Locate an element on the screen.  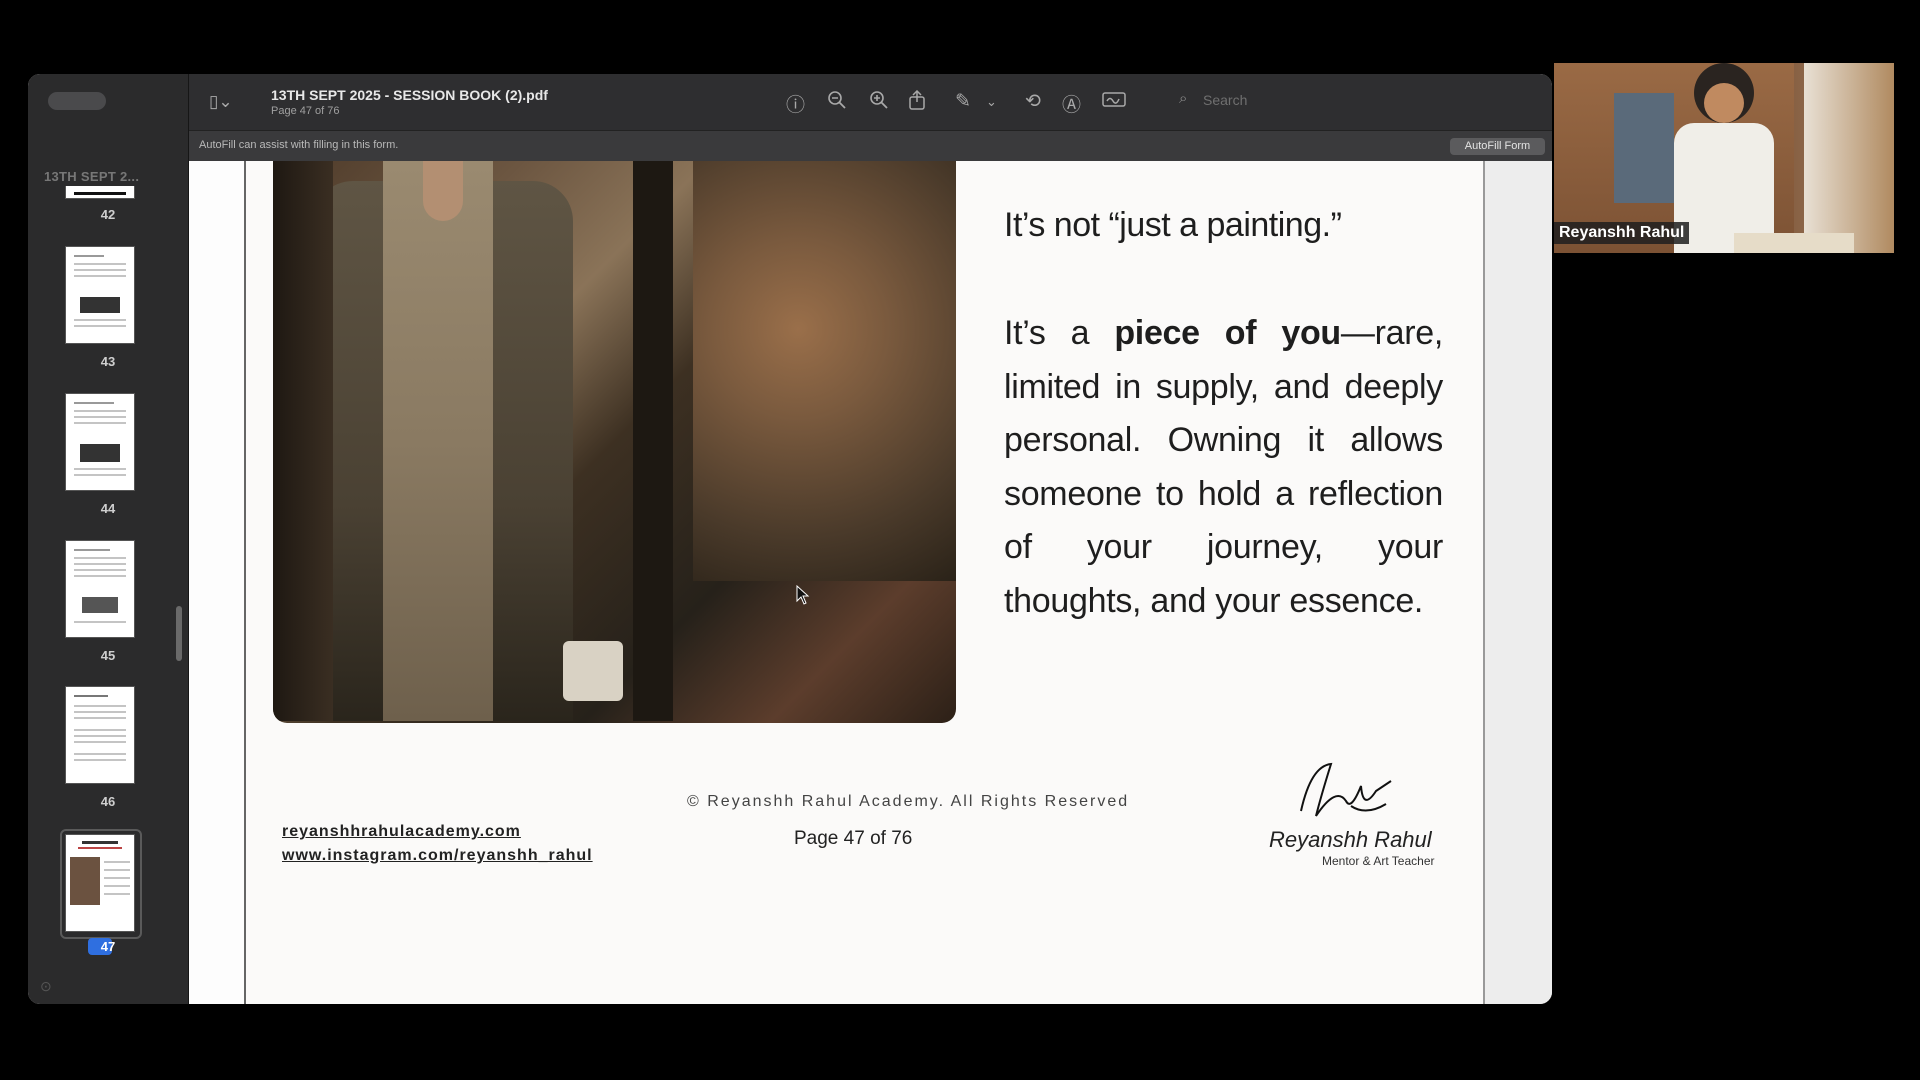
instagram-link: www.instagram.com/reyanshh_rahul is located at coordinates (437, 856).